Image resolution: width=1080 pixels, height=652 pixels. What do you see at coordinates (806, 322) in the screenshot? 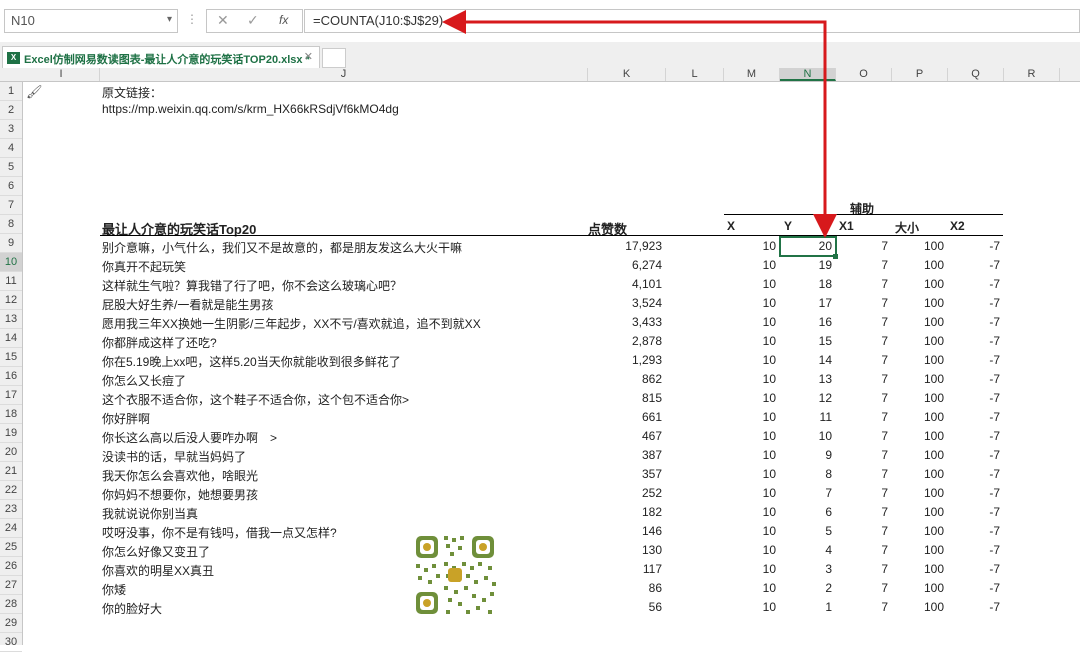
I see `cell-y: 16` at bounding box center [806, 322].